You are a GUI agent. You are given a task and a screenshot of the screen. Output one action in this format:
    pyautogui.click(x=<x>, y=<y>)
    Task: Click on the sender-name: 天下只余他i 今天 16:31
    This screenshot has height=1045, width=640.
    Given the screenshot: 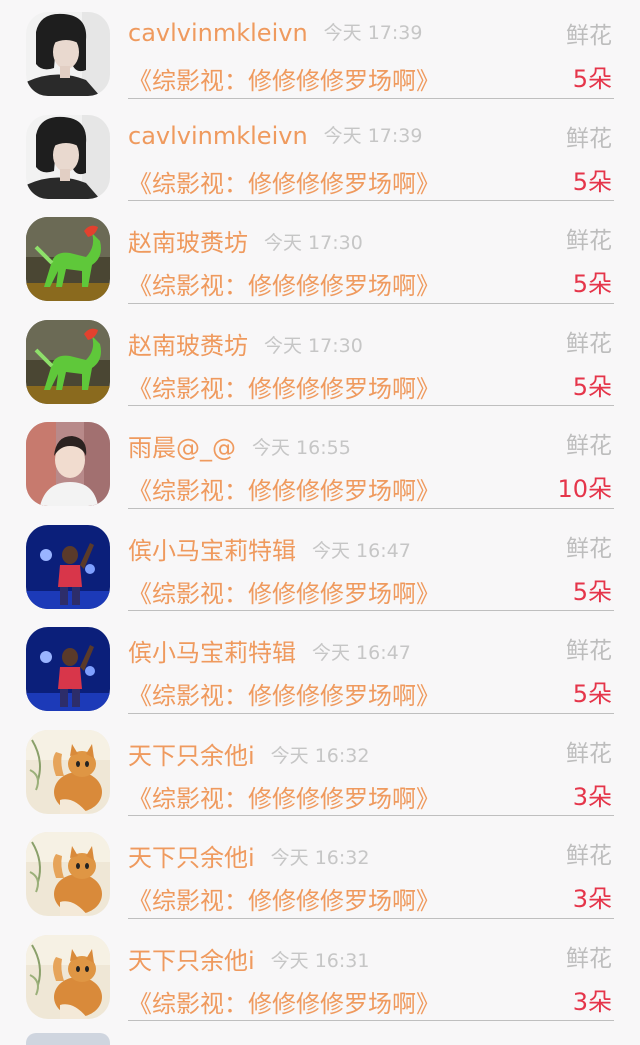 What is the action you would take?
    pyautogui.click(x=248, y=958)
    